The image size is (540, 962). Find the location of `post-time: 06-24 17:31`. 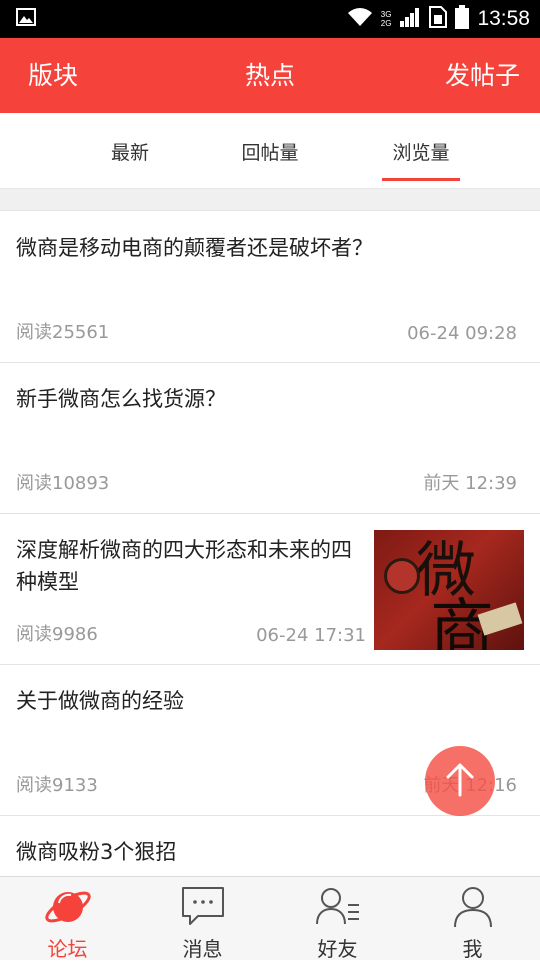

post-time: 06-24 17:31 is located at coordinates (311, 635).